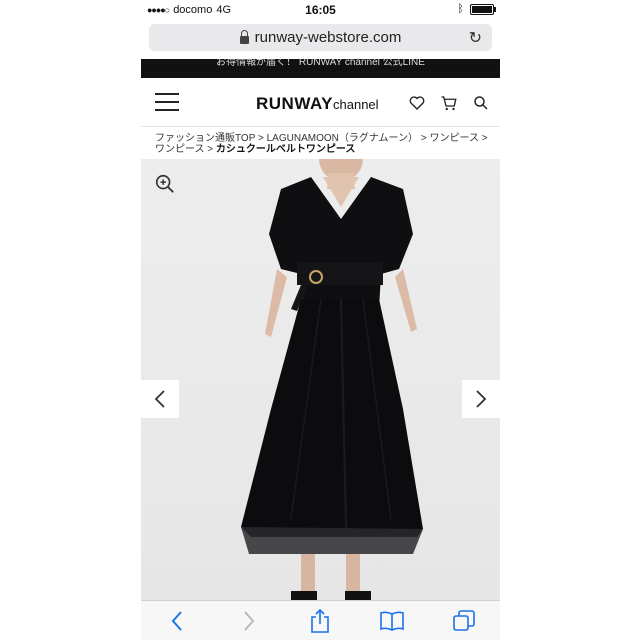  I want to click on cart-icon, so click(449, 103).